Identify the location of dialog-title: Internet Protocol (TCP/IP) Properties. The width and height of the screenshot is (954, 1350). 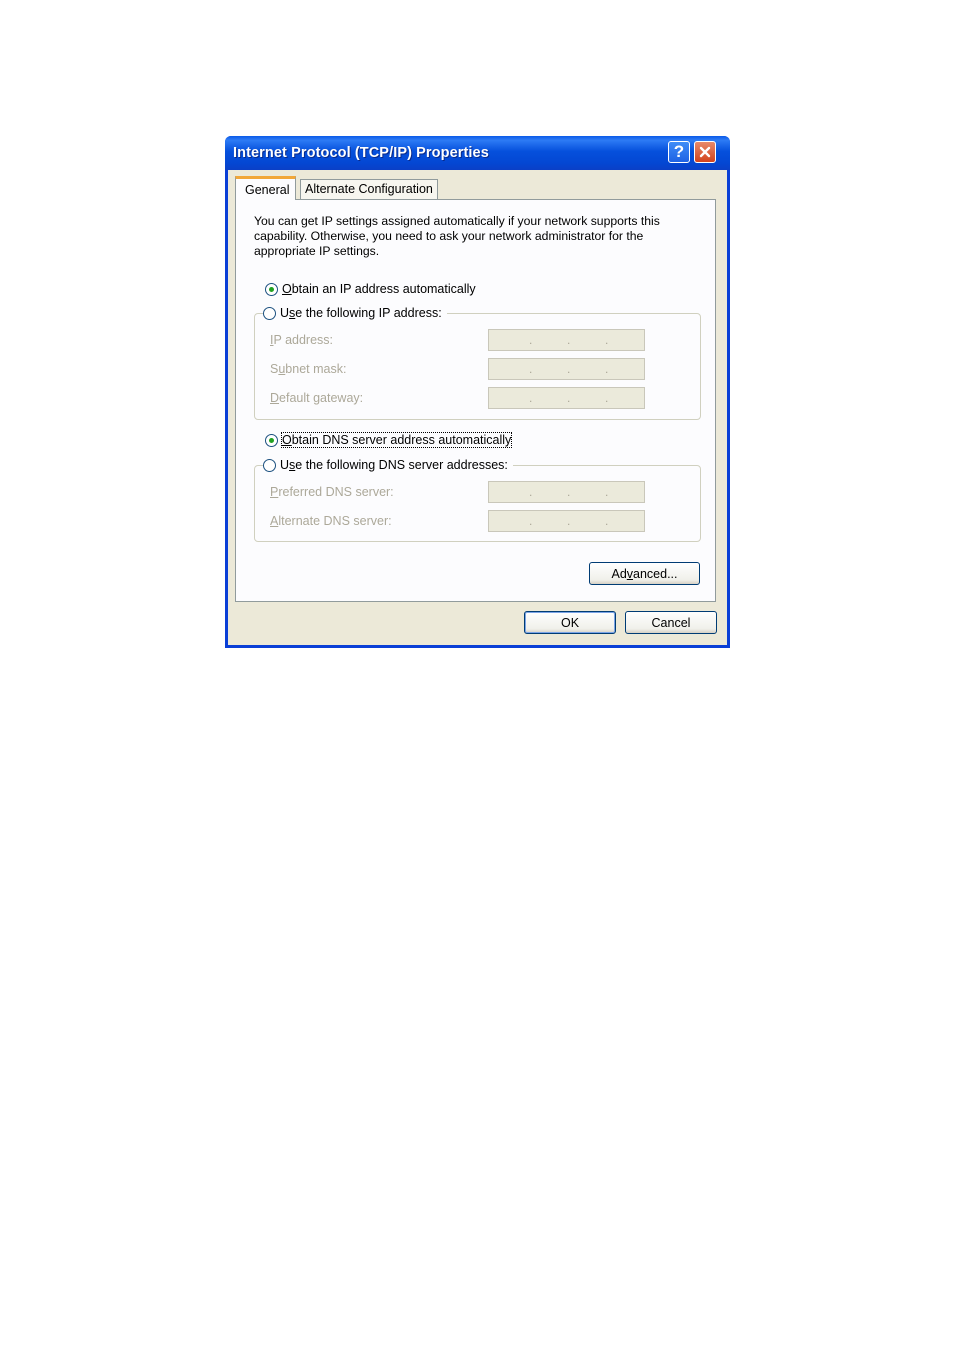
(361, 153).